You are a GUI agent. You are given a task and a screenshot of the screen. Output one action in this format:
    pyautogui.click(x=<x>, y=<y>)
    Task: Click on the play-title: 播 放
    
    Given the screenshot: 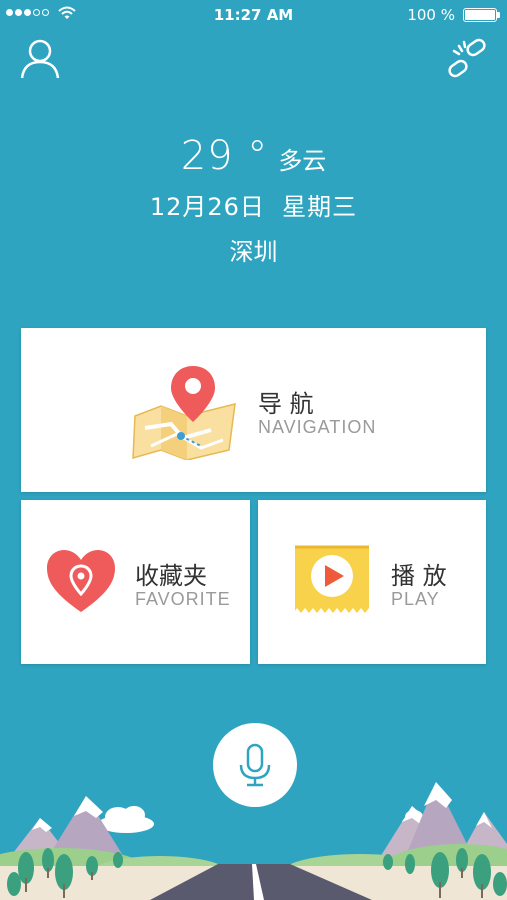 What is the action you would take?
    pyautogui.click(x=419, y=576)
    